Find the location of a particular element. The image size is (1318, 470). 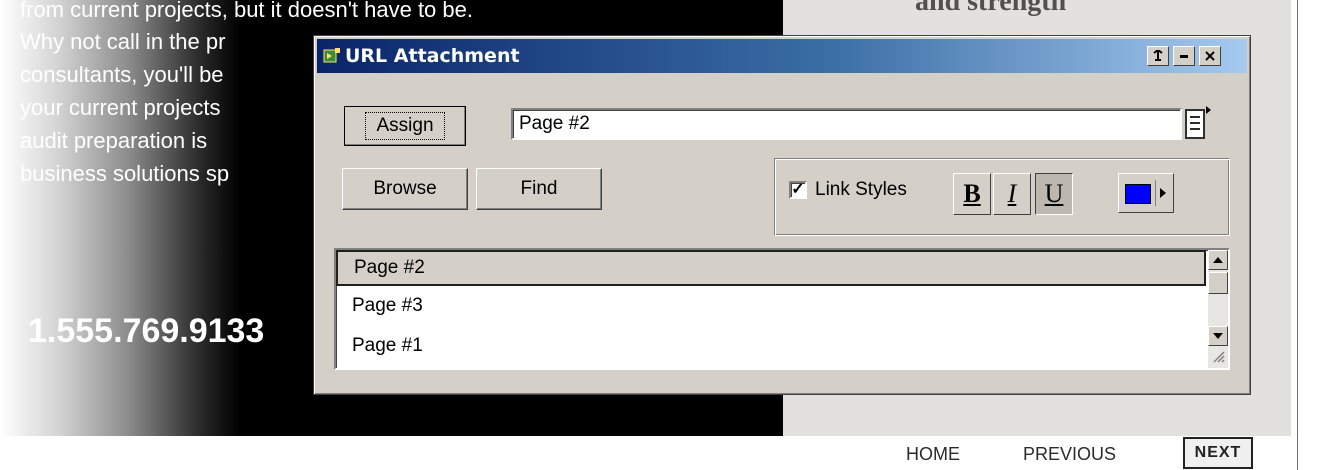

background-text-line: audit preparation is is located at coordinates (114, 140).